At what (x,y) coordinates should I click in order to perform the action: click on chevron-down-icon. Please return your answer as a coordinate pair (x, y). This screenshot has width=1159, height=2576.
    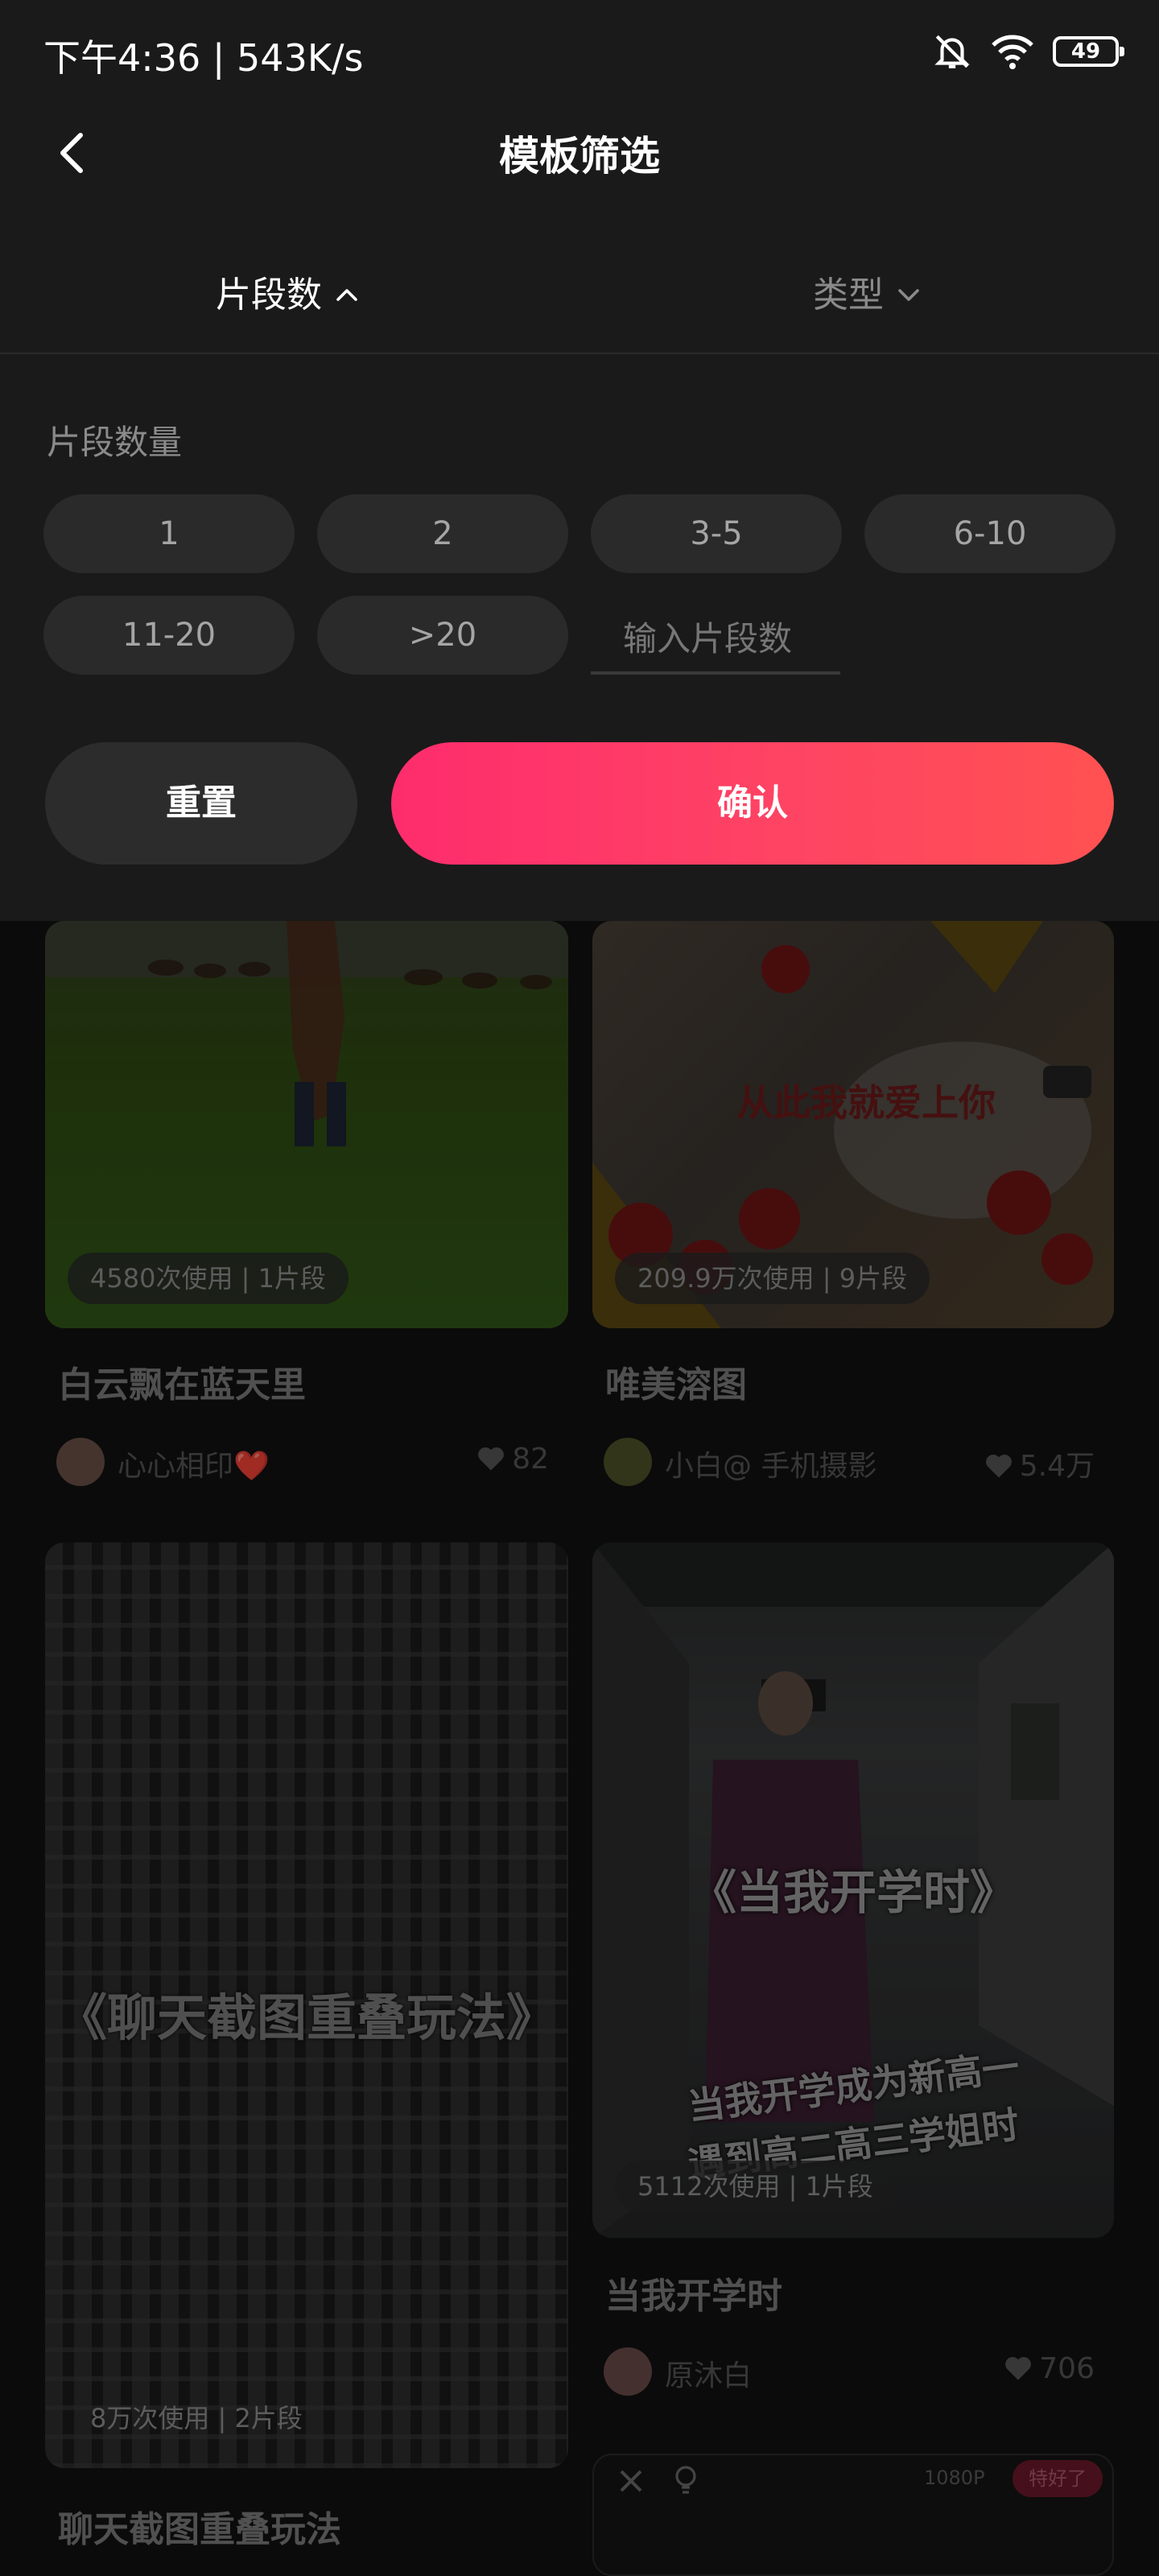
    Looking at the image, I should click on (908, 295).